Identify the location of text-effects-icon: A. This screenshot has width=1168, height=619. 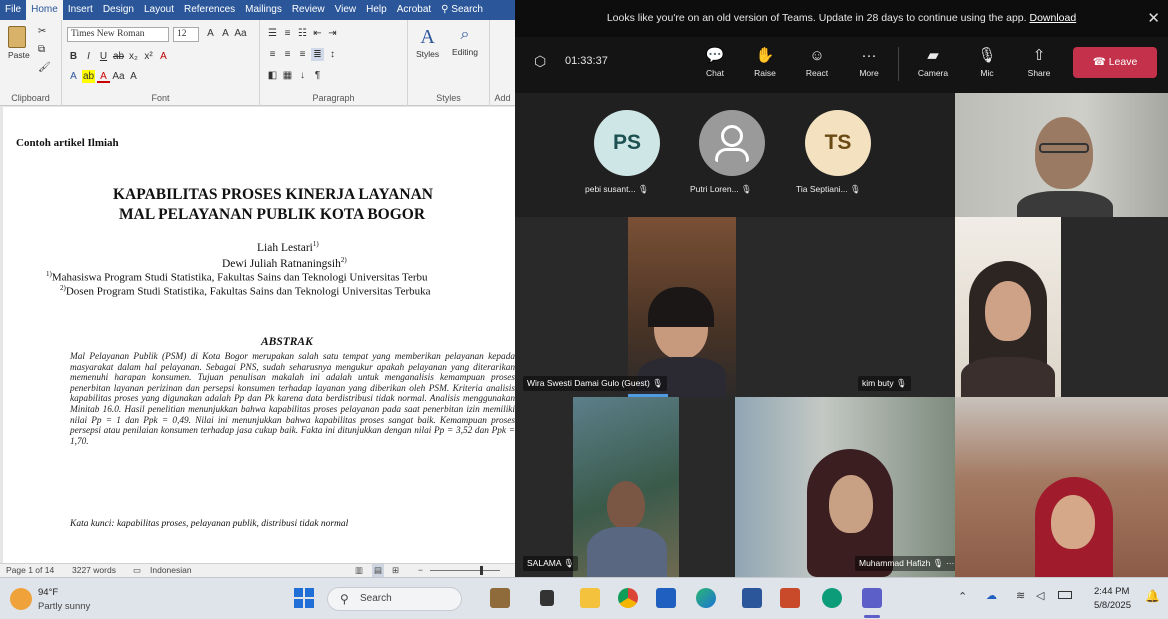
(73, 76).